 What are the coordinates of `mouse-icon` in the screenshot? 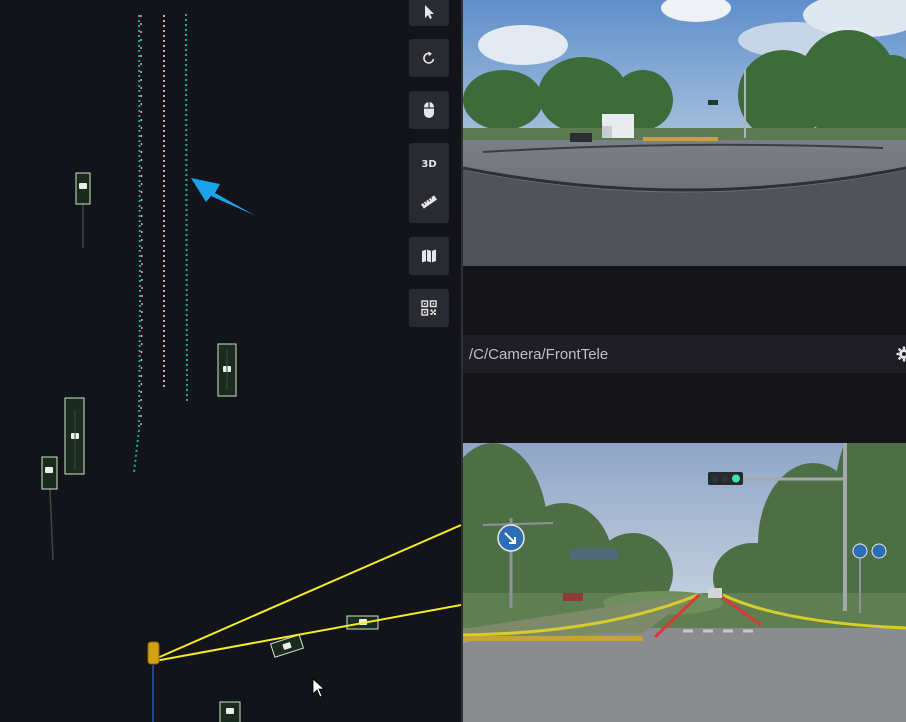 It's located at (429, 110).